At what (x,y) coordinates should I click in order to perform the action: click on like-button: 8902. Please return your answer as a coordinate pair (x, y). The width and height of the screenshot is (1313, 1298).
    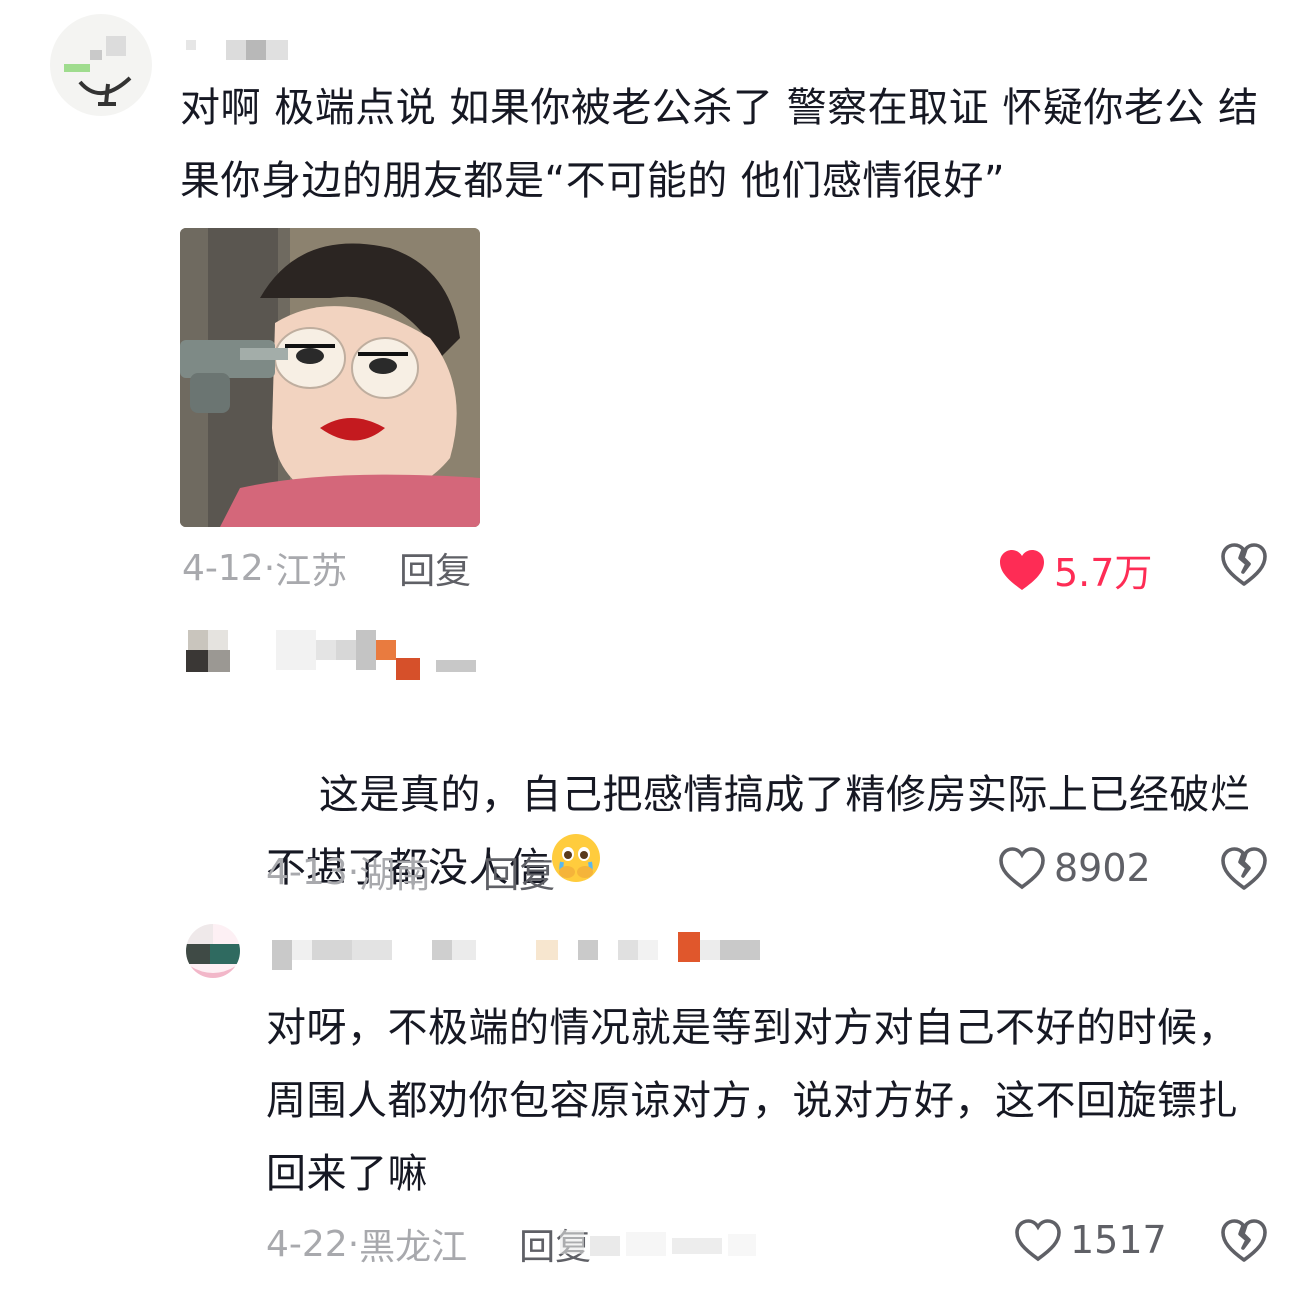
    Looking at the image, I should click on (1074, 868).